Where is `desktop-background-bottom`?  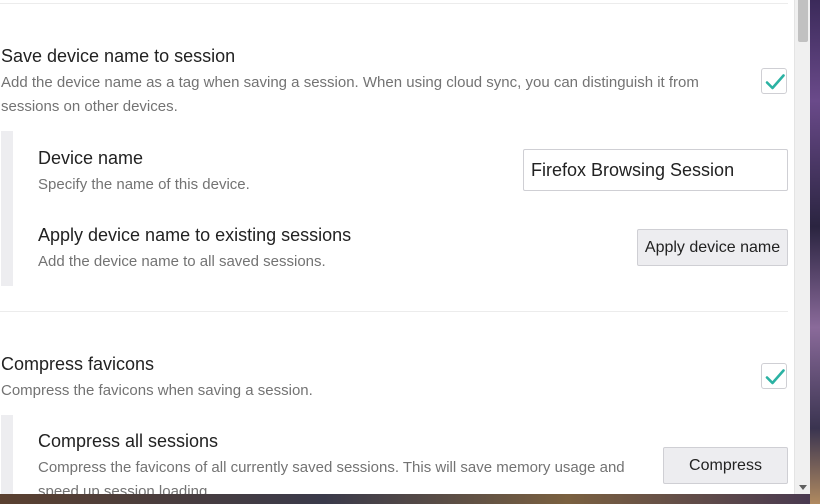 desktop-background-bottom is located at coordinates (405, 499).